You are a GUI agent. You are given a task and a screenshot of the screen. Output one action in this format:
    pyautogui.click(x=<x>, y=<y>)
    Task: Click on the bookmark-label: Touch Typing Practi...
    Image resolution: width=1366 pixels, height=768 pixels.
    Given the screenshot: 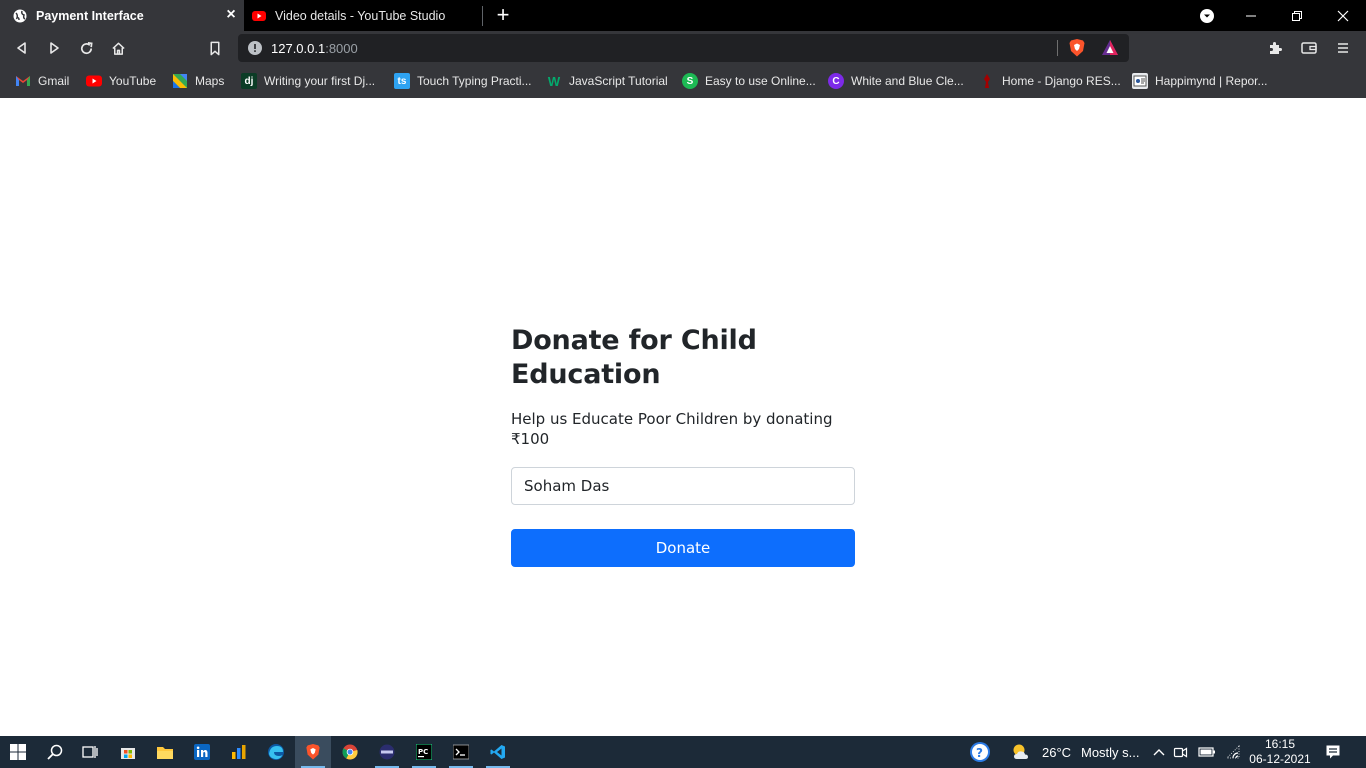 What is the action you would take?
    pyautogui.click(x=474, y=81)
    